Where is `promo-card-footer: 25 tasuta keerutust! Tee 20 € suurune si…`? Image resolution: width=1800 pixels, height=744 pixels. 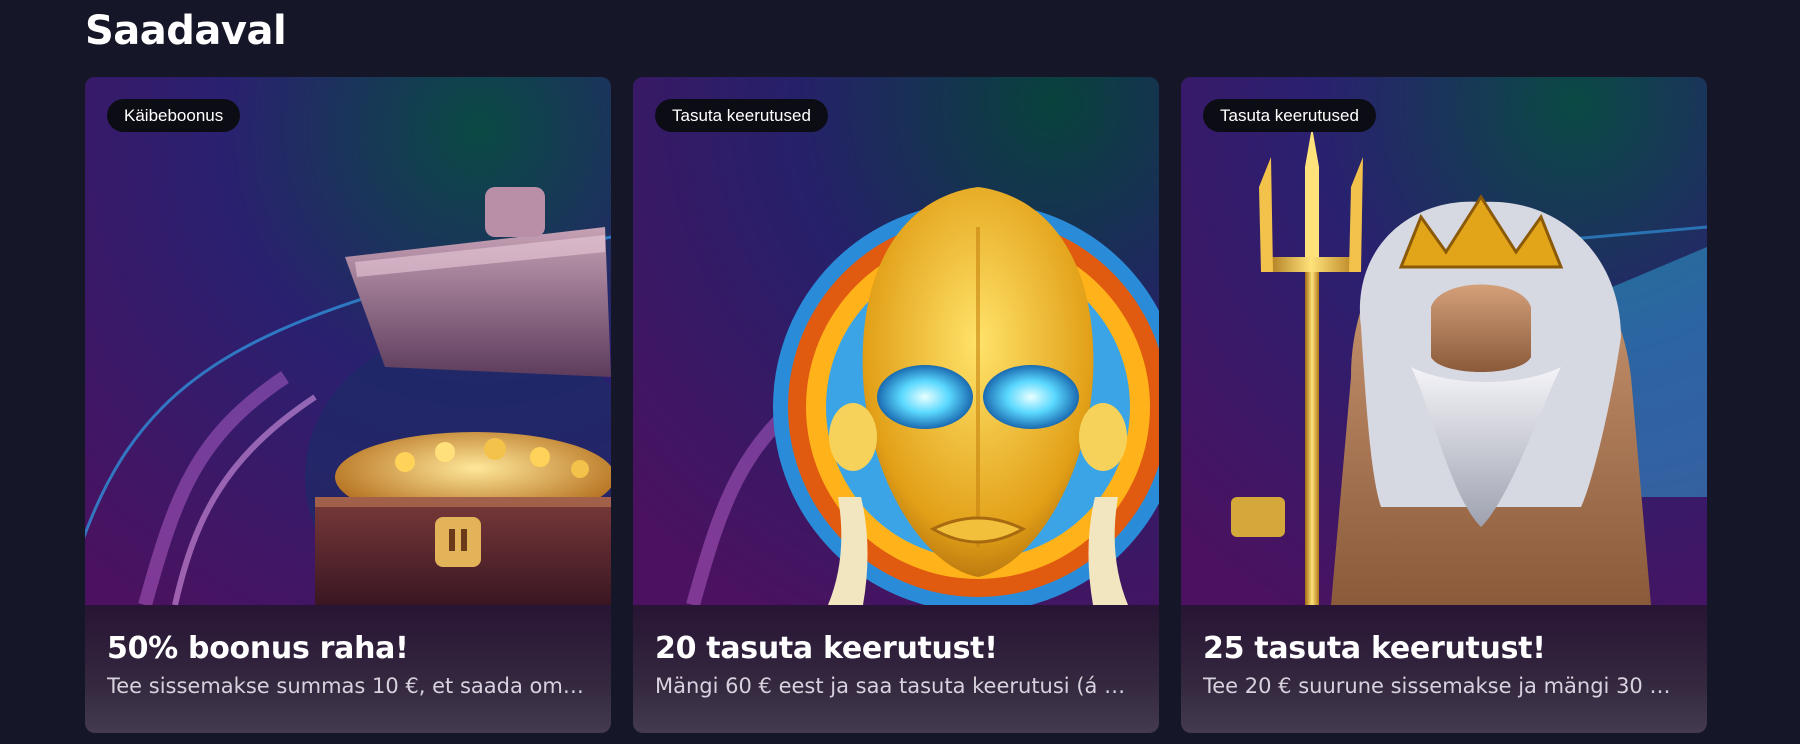 promo-card-footer: 25 tasuta keerutust! Tee 20 € suurune si… is located at coordinates (1444, 669).